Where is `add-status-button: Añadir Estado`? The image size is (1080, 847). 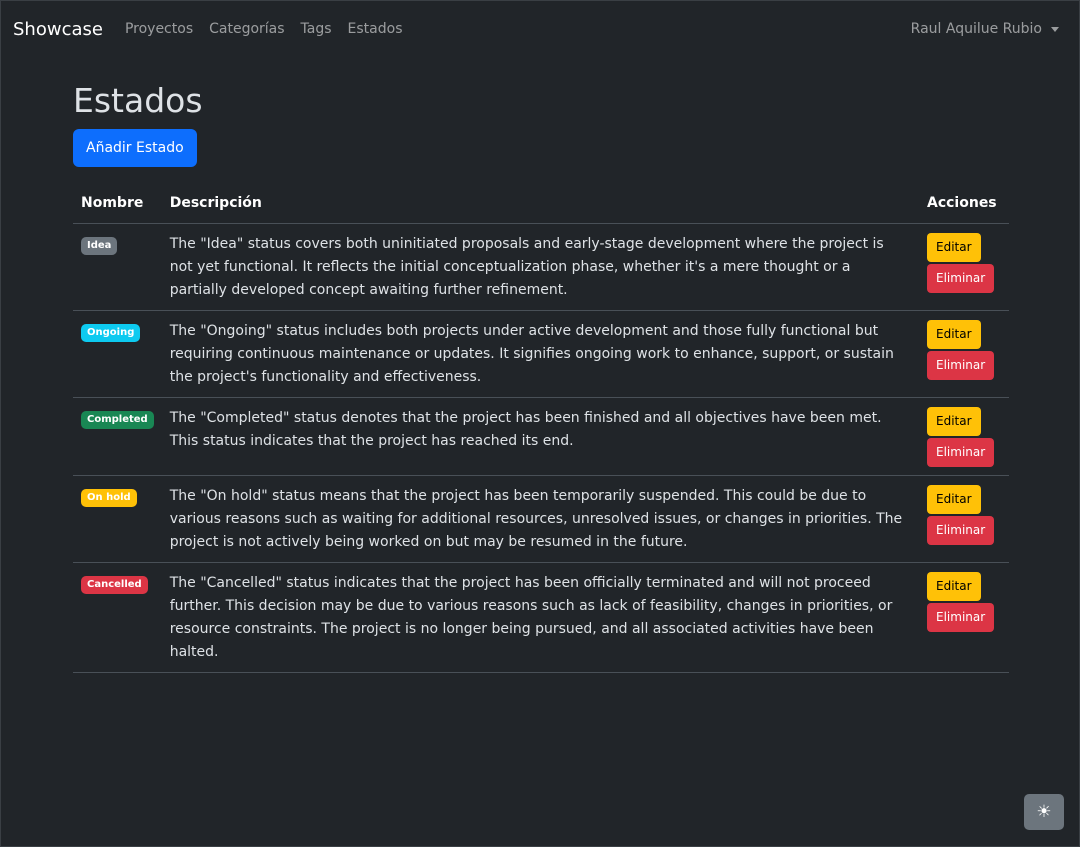
add-status-button: Añadir Estado is located at coordinates (135, 148).